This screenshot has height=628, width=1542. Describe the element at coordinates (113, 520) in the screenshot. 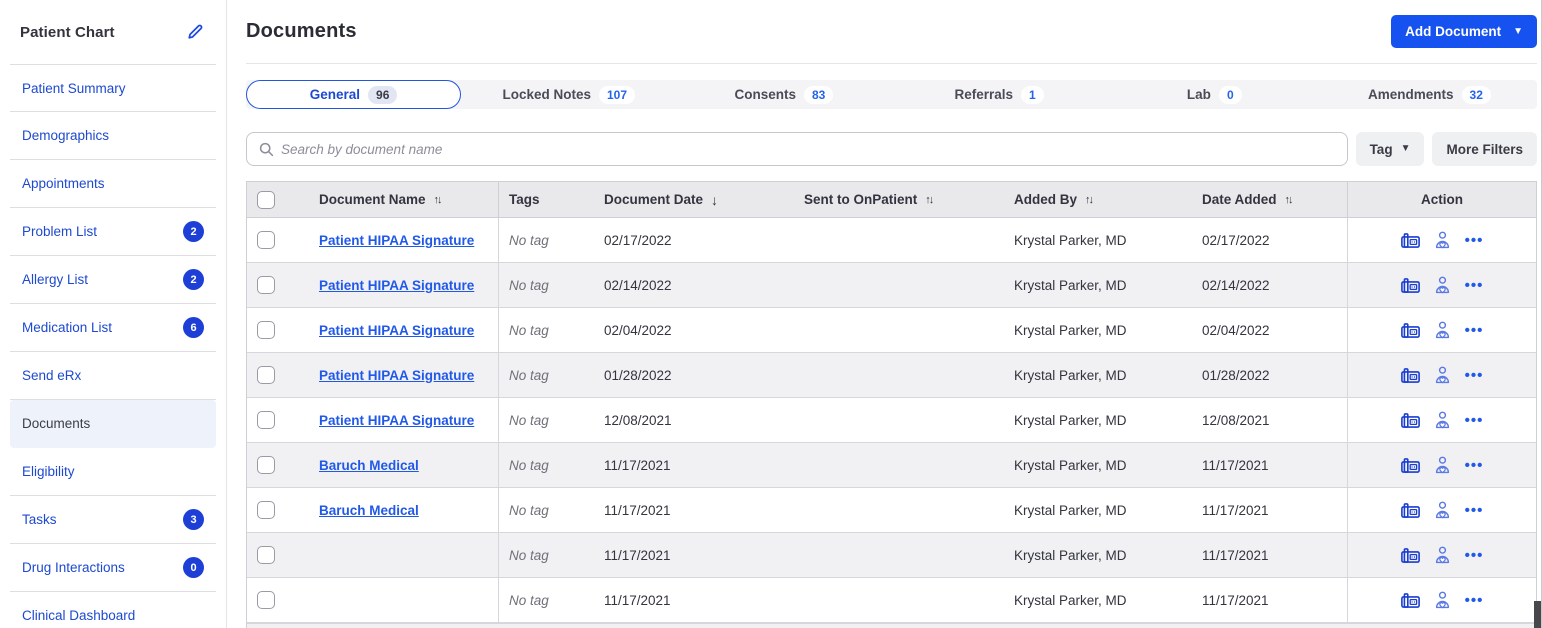

I see `sidebar-item-tasks: Tasks 3` at that location.